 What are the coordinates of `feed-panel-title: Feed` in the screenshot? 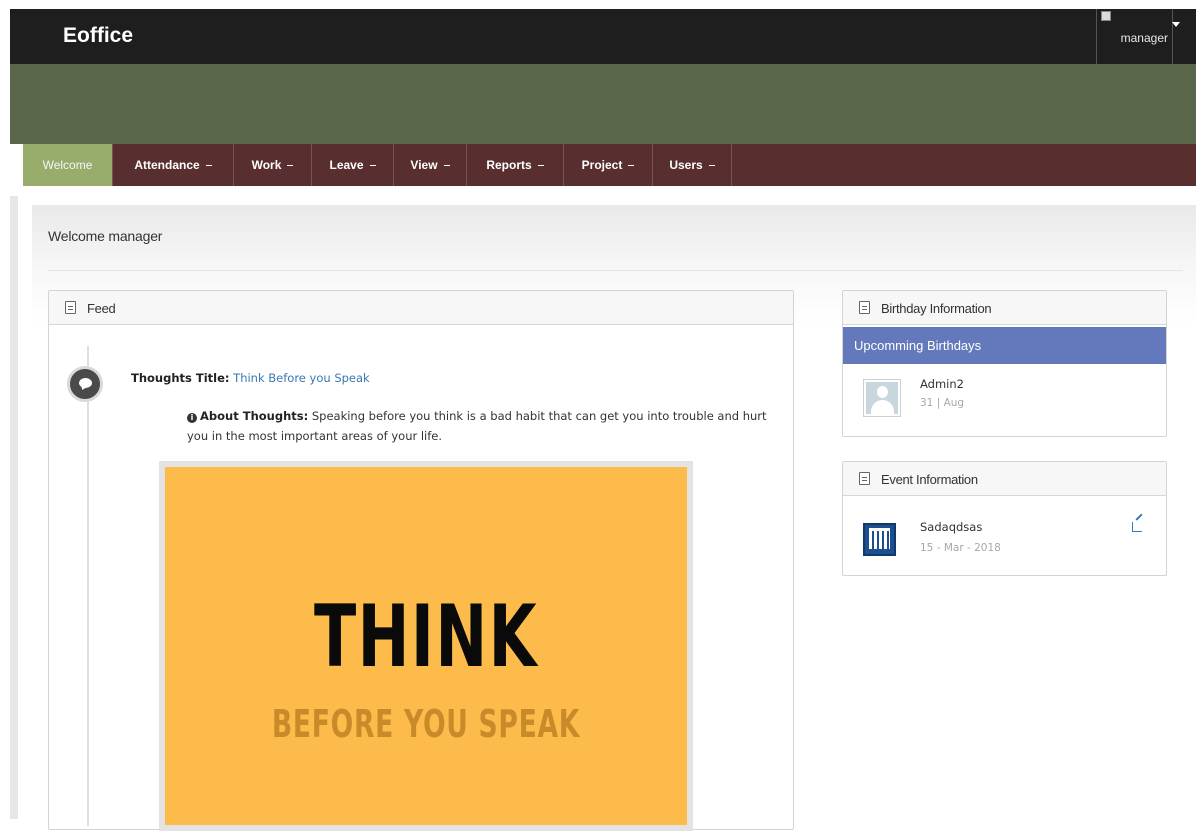 It's located at (101, 308).